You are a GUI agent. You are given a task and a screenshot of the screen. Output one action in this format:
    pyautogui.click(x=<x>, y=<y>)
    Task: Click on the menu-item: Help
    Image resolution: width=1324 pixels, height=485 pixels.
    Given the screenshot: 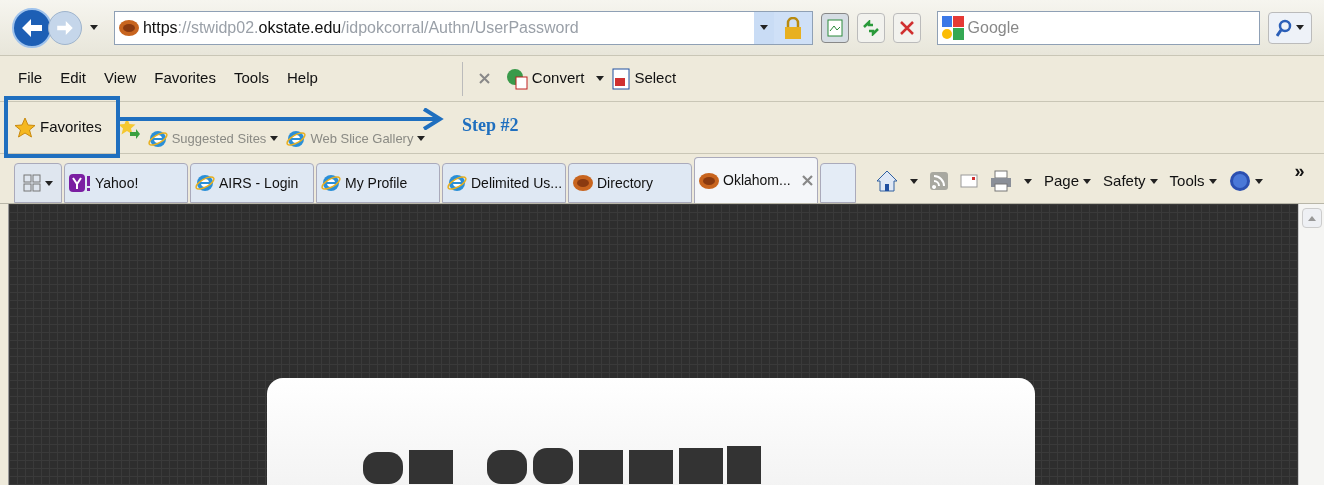 What is the action you would take?
    pyautogui.click(x=302, y=78)
    